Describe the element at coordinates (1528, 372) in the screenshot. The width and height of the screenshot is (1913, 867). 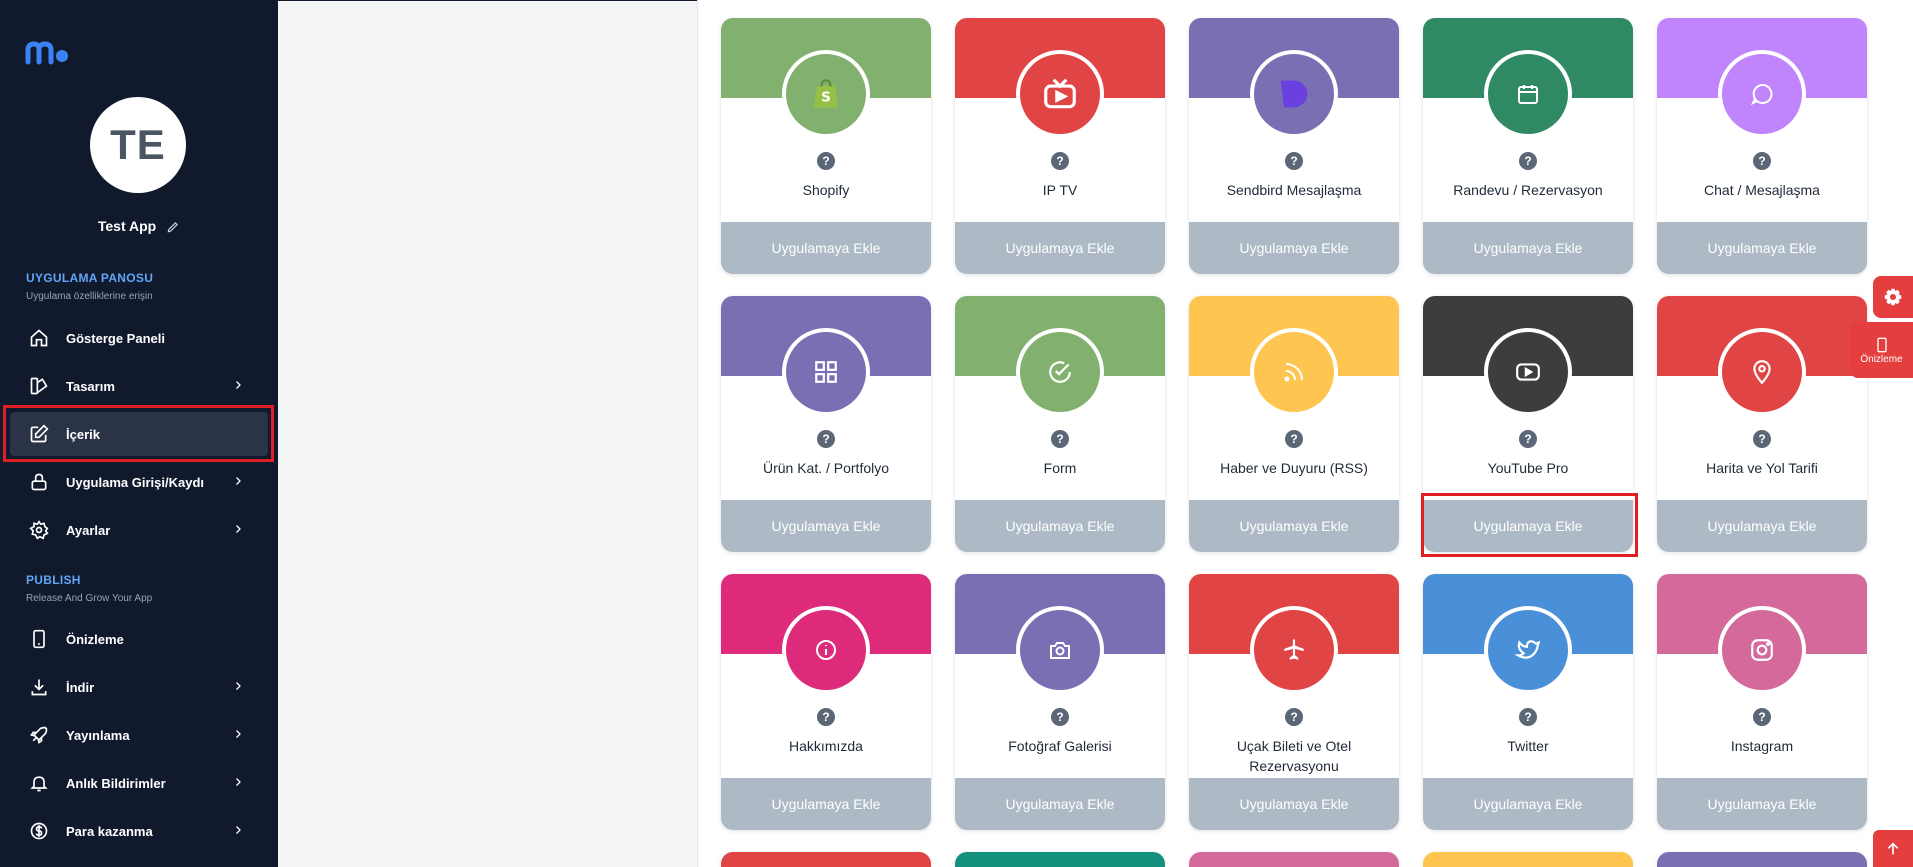
I see `youtube-icon` at that location.